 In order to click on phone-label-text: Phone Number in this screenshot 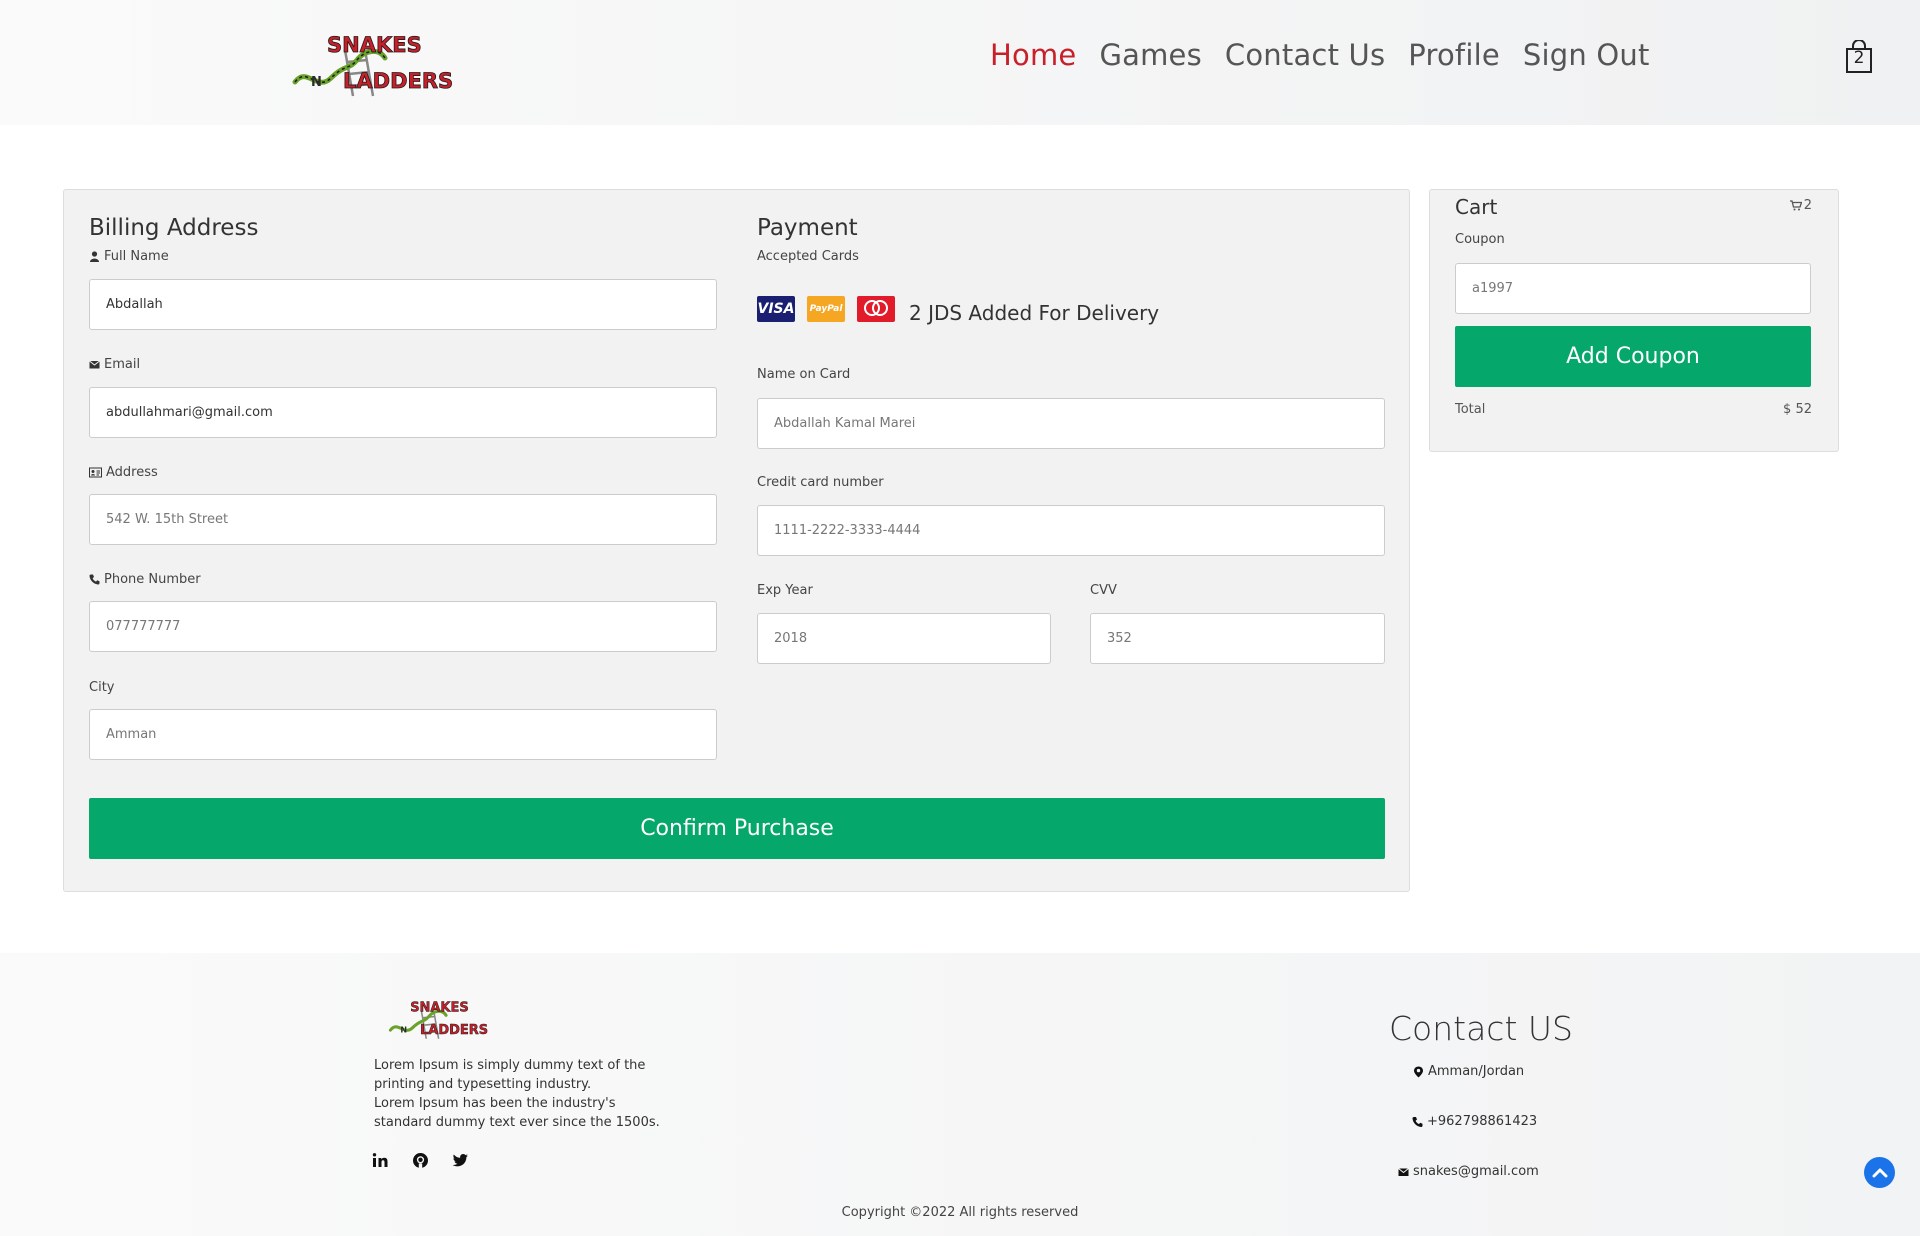, I will do `click(152, 579)`.